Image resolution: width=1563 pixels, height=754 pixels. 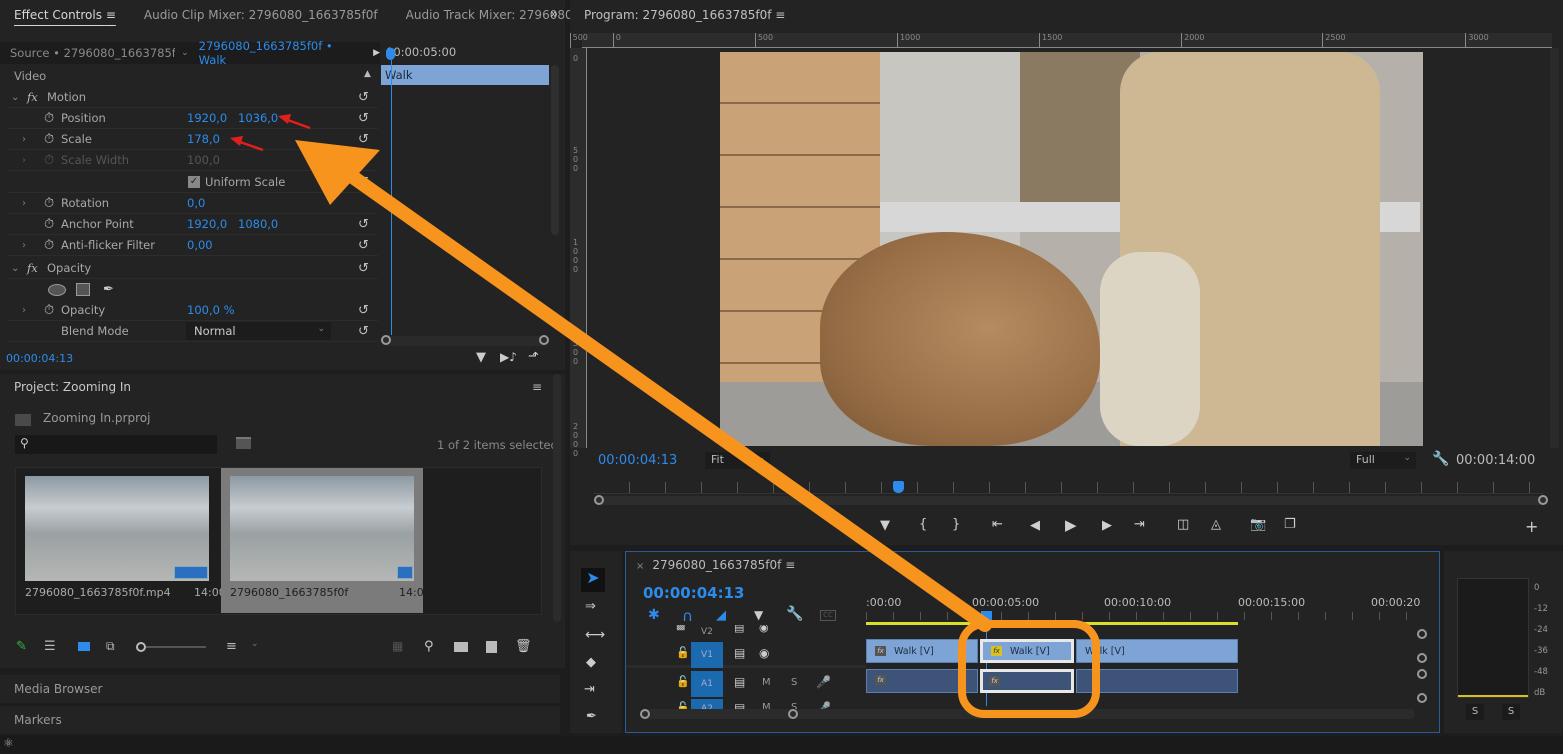 What do you see at coordinates (923, 524) in the screenshot?
I see `mark-in-icon: {` at bounding box center [923, 524].